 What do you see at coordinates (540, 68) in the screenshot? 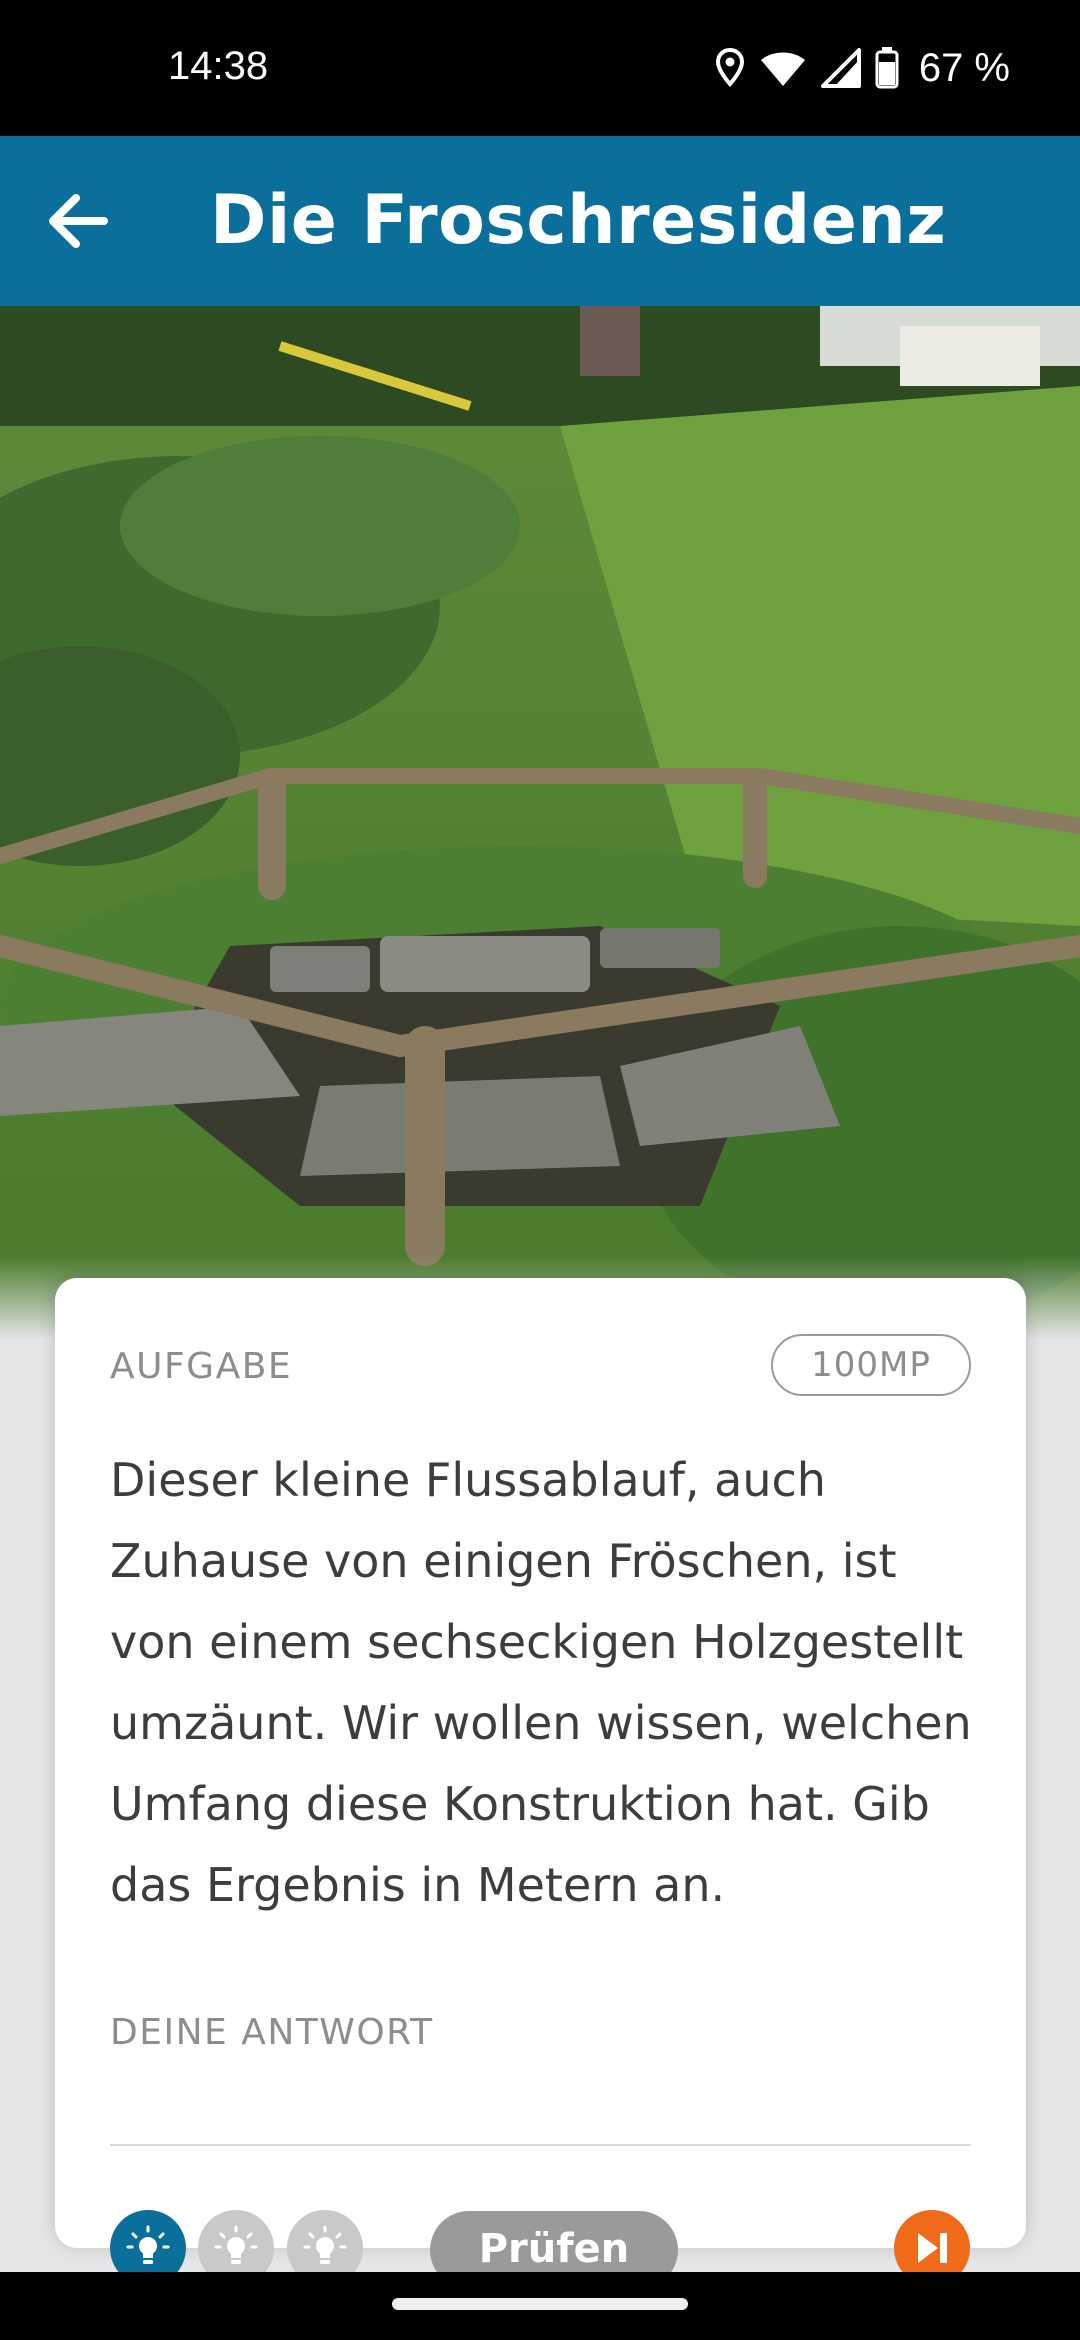
I see `status-bar: 14:38 67 %` at bounding box center [540, 68].